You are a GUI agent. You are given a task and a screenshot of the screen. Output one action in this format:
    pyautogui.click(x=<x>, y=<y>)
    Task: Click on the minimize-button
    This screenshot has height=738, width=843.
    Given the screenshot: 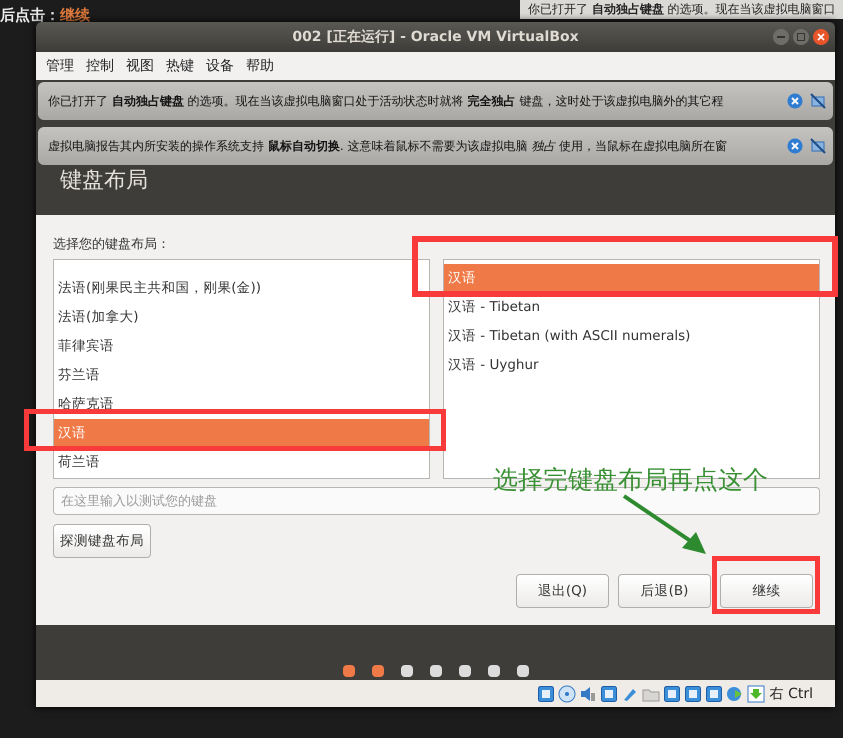 What is the action you would take?
    pyautogui.click(x=781, y=37)
    